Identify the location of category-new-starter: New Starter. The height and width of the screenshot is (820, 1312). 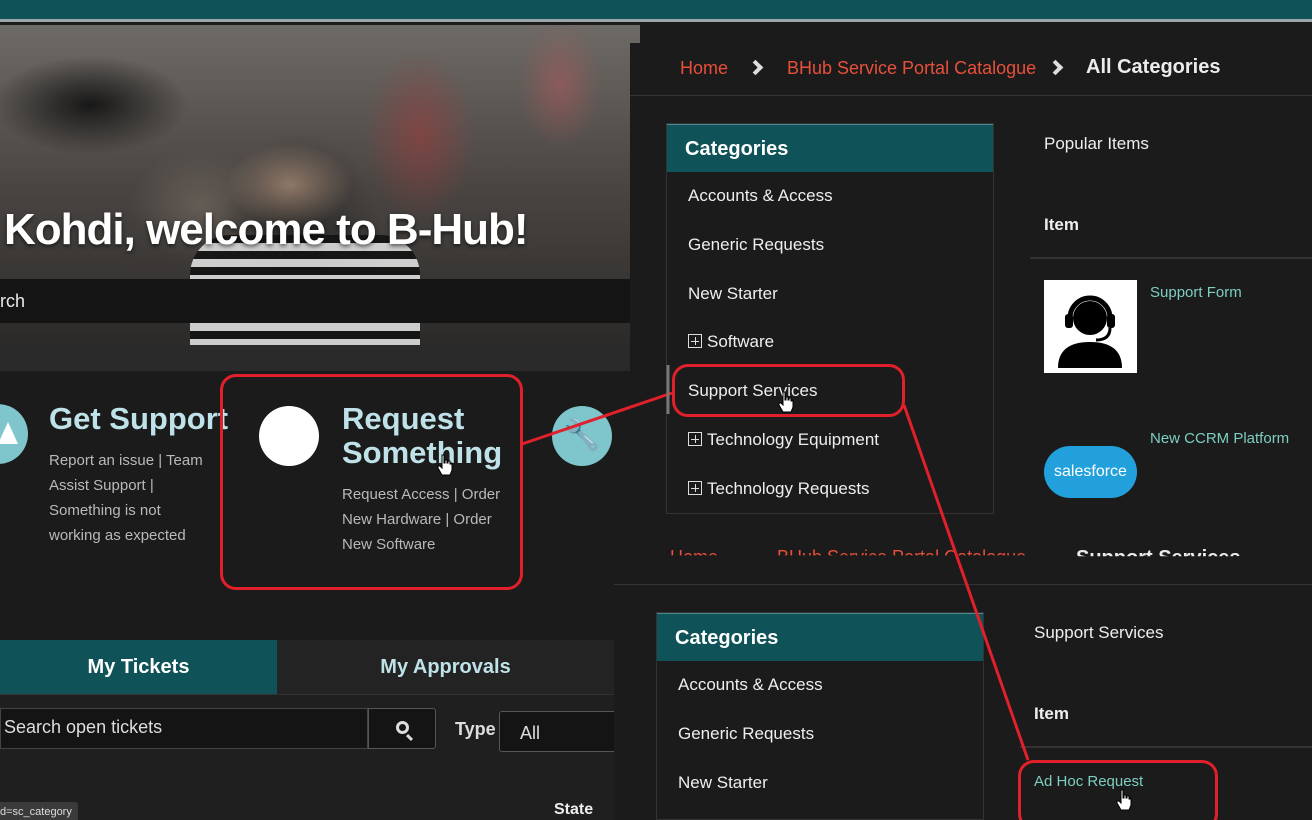
(733, 294).